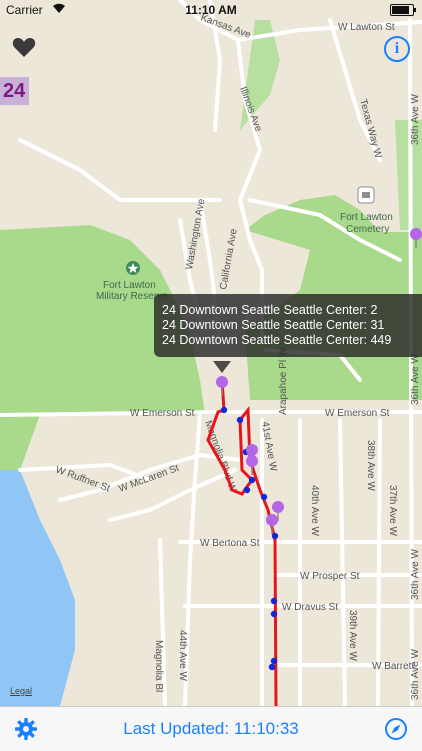 This screenshot has height=751, width=422. Describe the element at coordinates (129, 285) in the screenshot. I see `poi-label-military-line1: Fort Lawton` at that location.